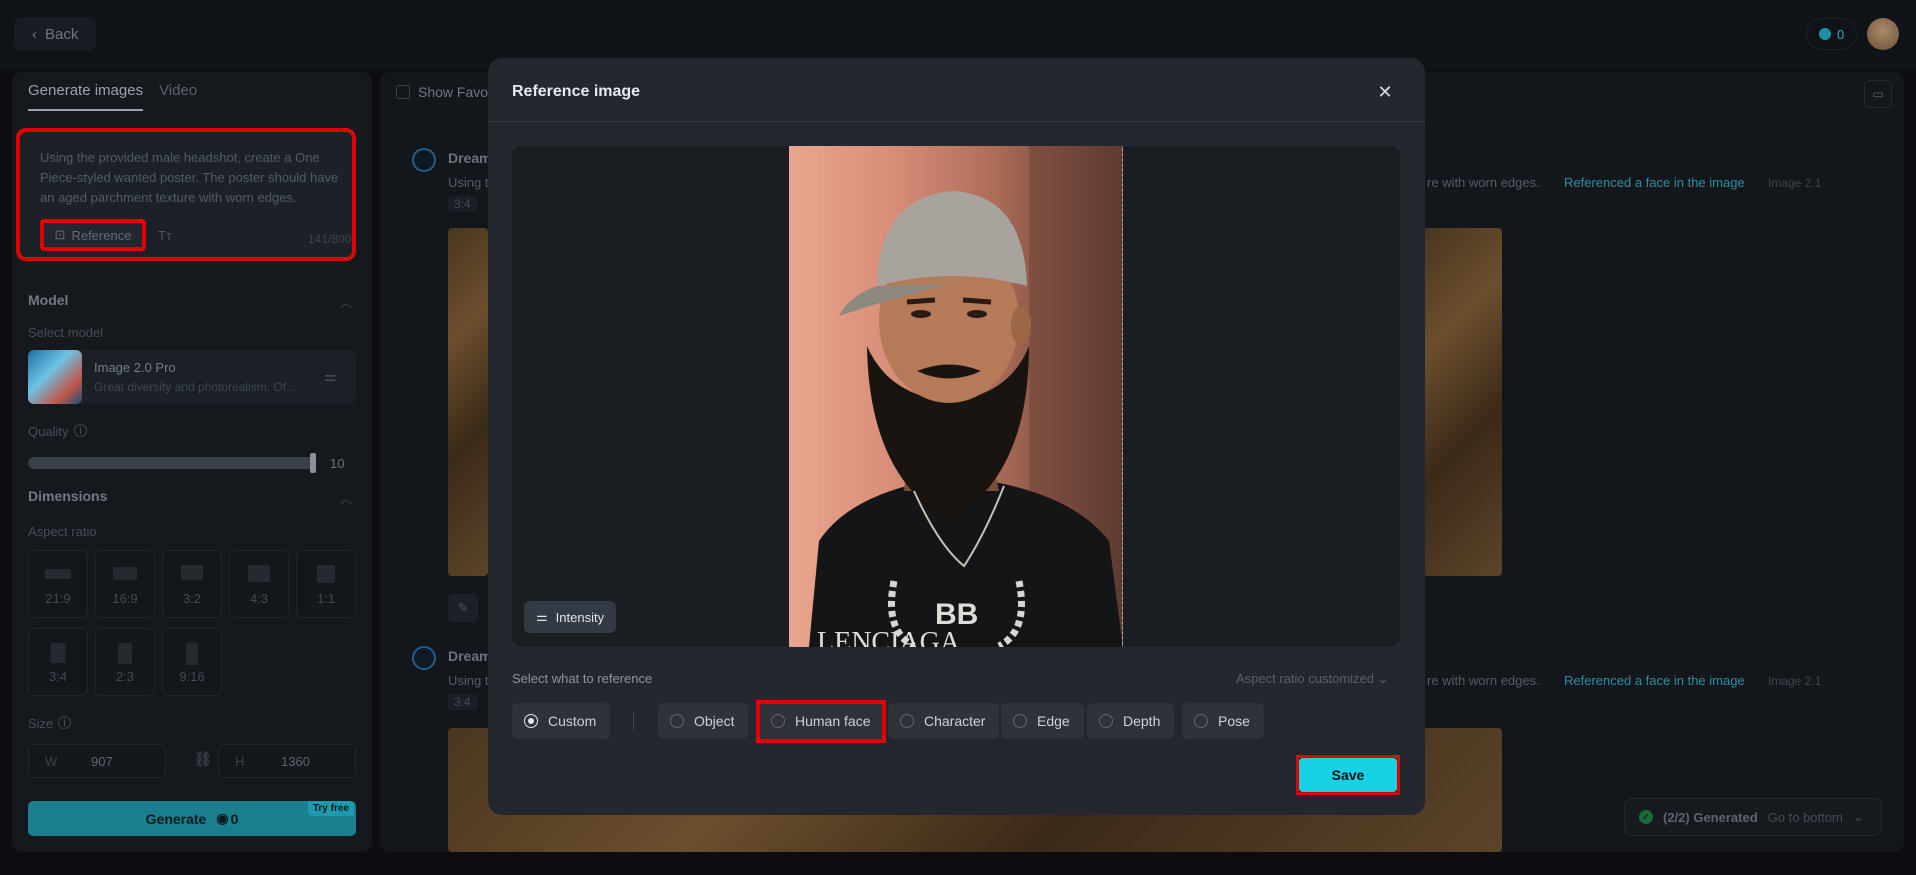  I want to click on width-key: W, so click(51, 761).